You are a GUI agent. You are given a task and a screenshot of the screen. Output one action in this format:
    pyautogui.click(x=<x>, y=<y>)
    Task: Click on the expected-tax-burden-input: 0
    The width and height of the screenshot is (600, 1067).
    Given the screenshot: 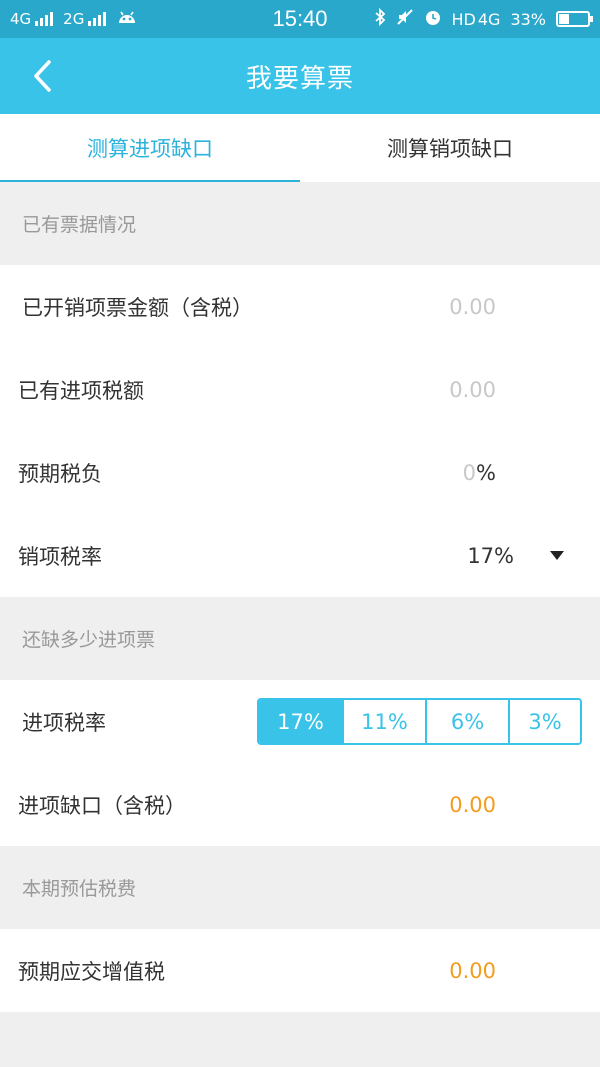 What is the action you would take?
    pyautogui.click(x=469, y=473)
    